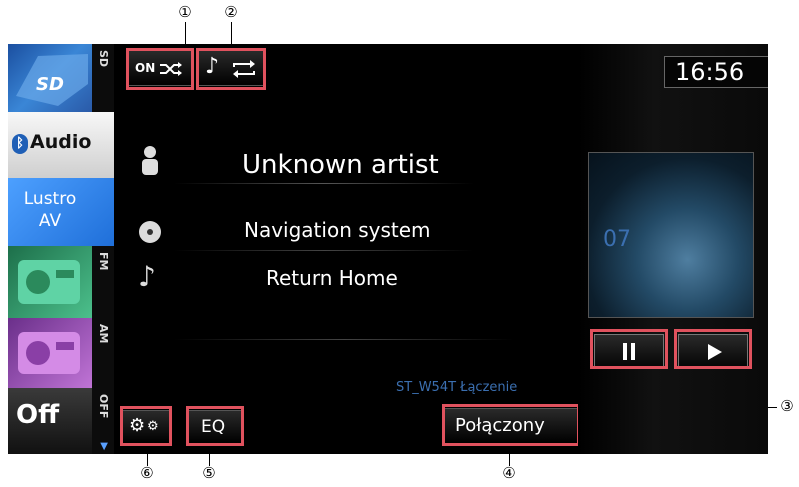  What do you see at coordinates (103, 282) in the screenshot?
I see `fm-side-label: FM` at bounding box center [103, 282].